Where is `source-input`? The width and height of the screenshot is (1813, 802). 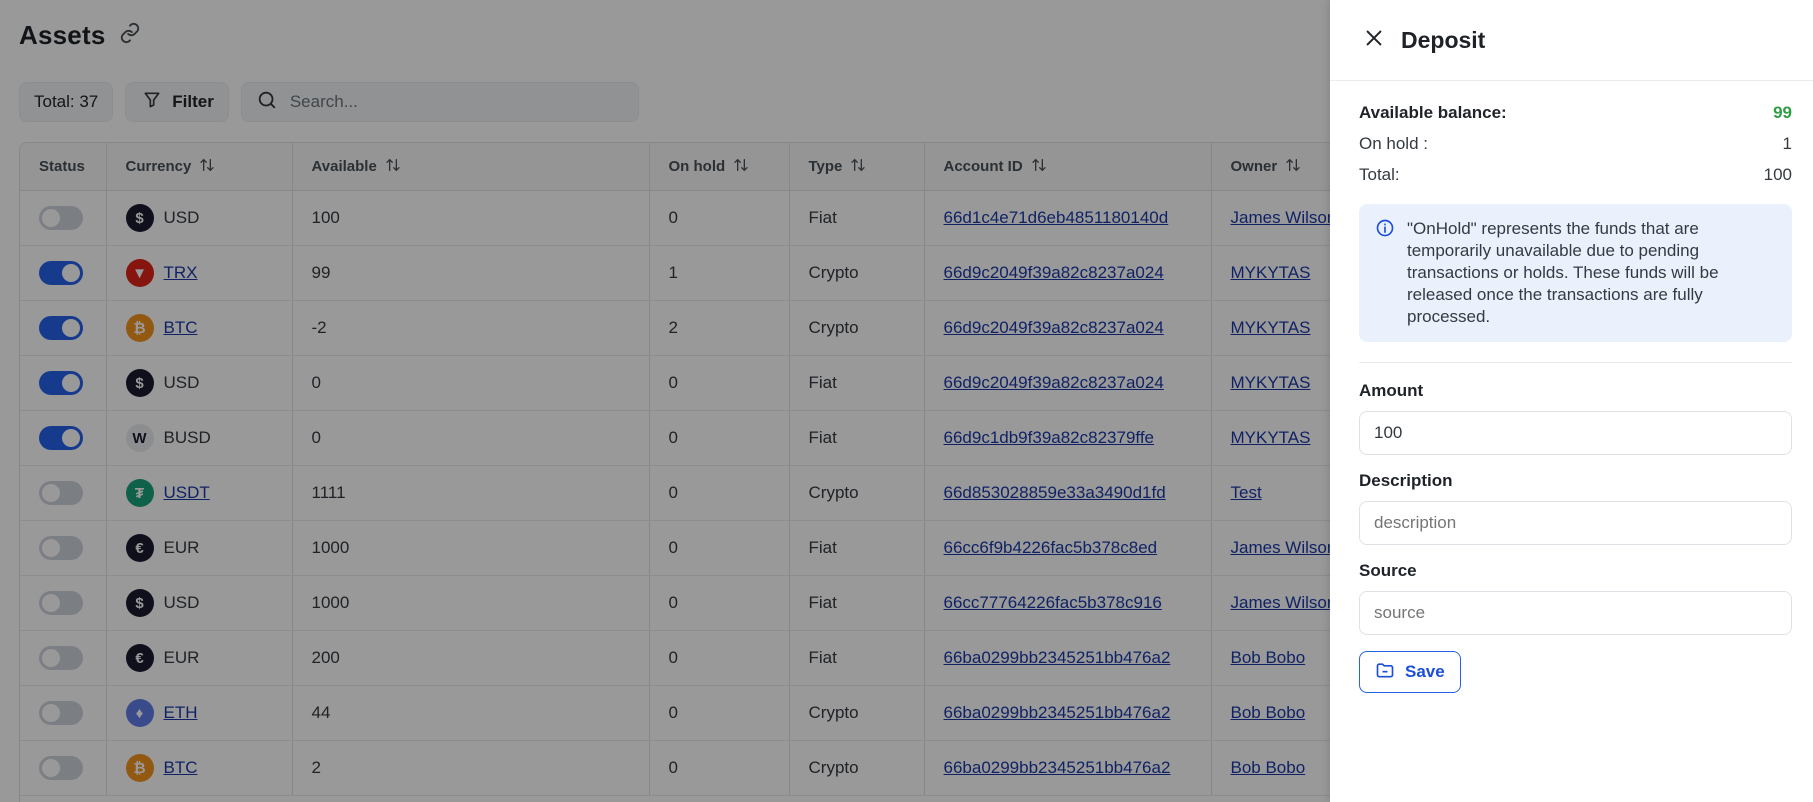
source-input is located at coordinates (1575, 613).